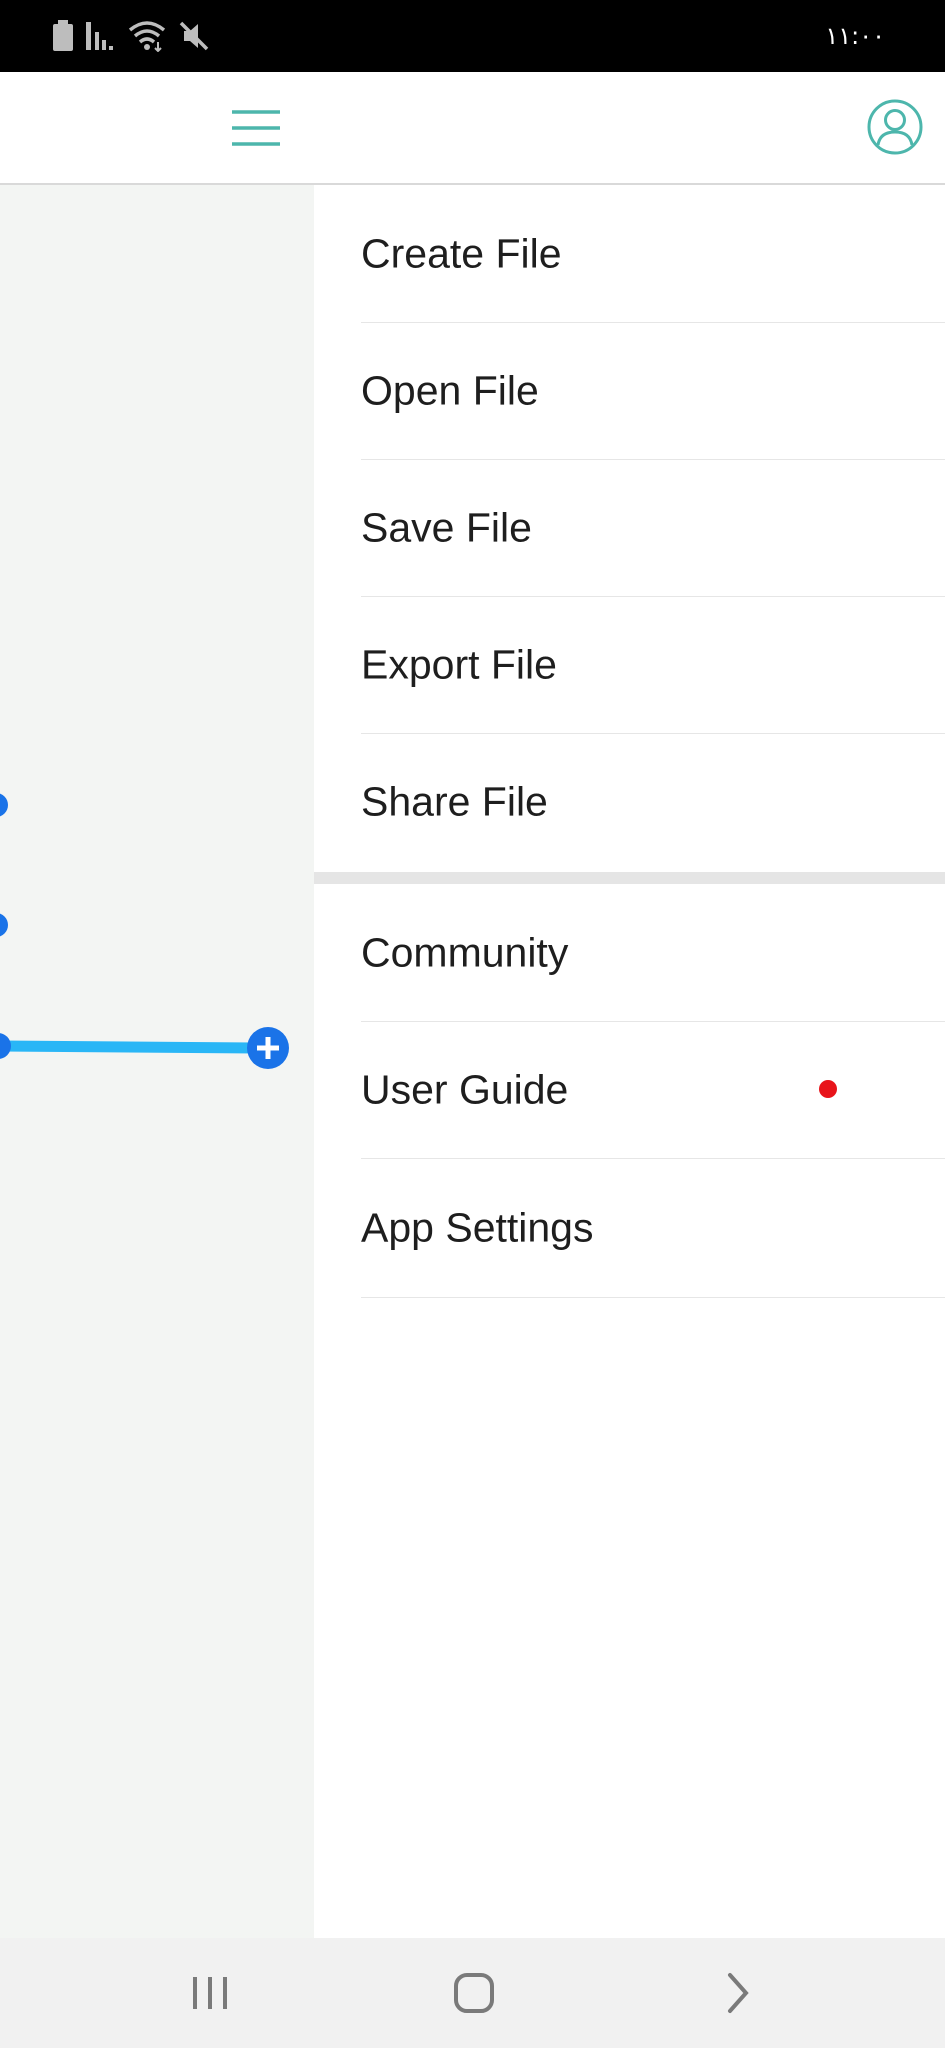 The width and height of the screenshot is (945, 2048). What do you see at coordinates (99, 36) in the screenshot?
I see `signal-icon` at bounding box center [99, 36].